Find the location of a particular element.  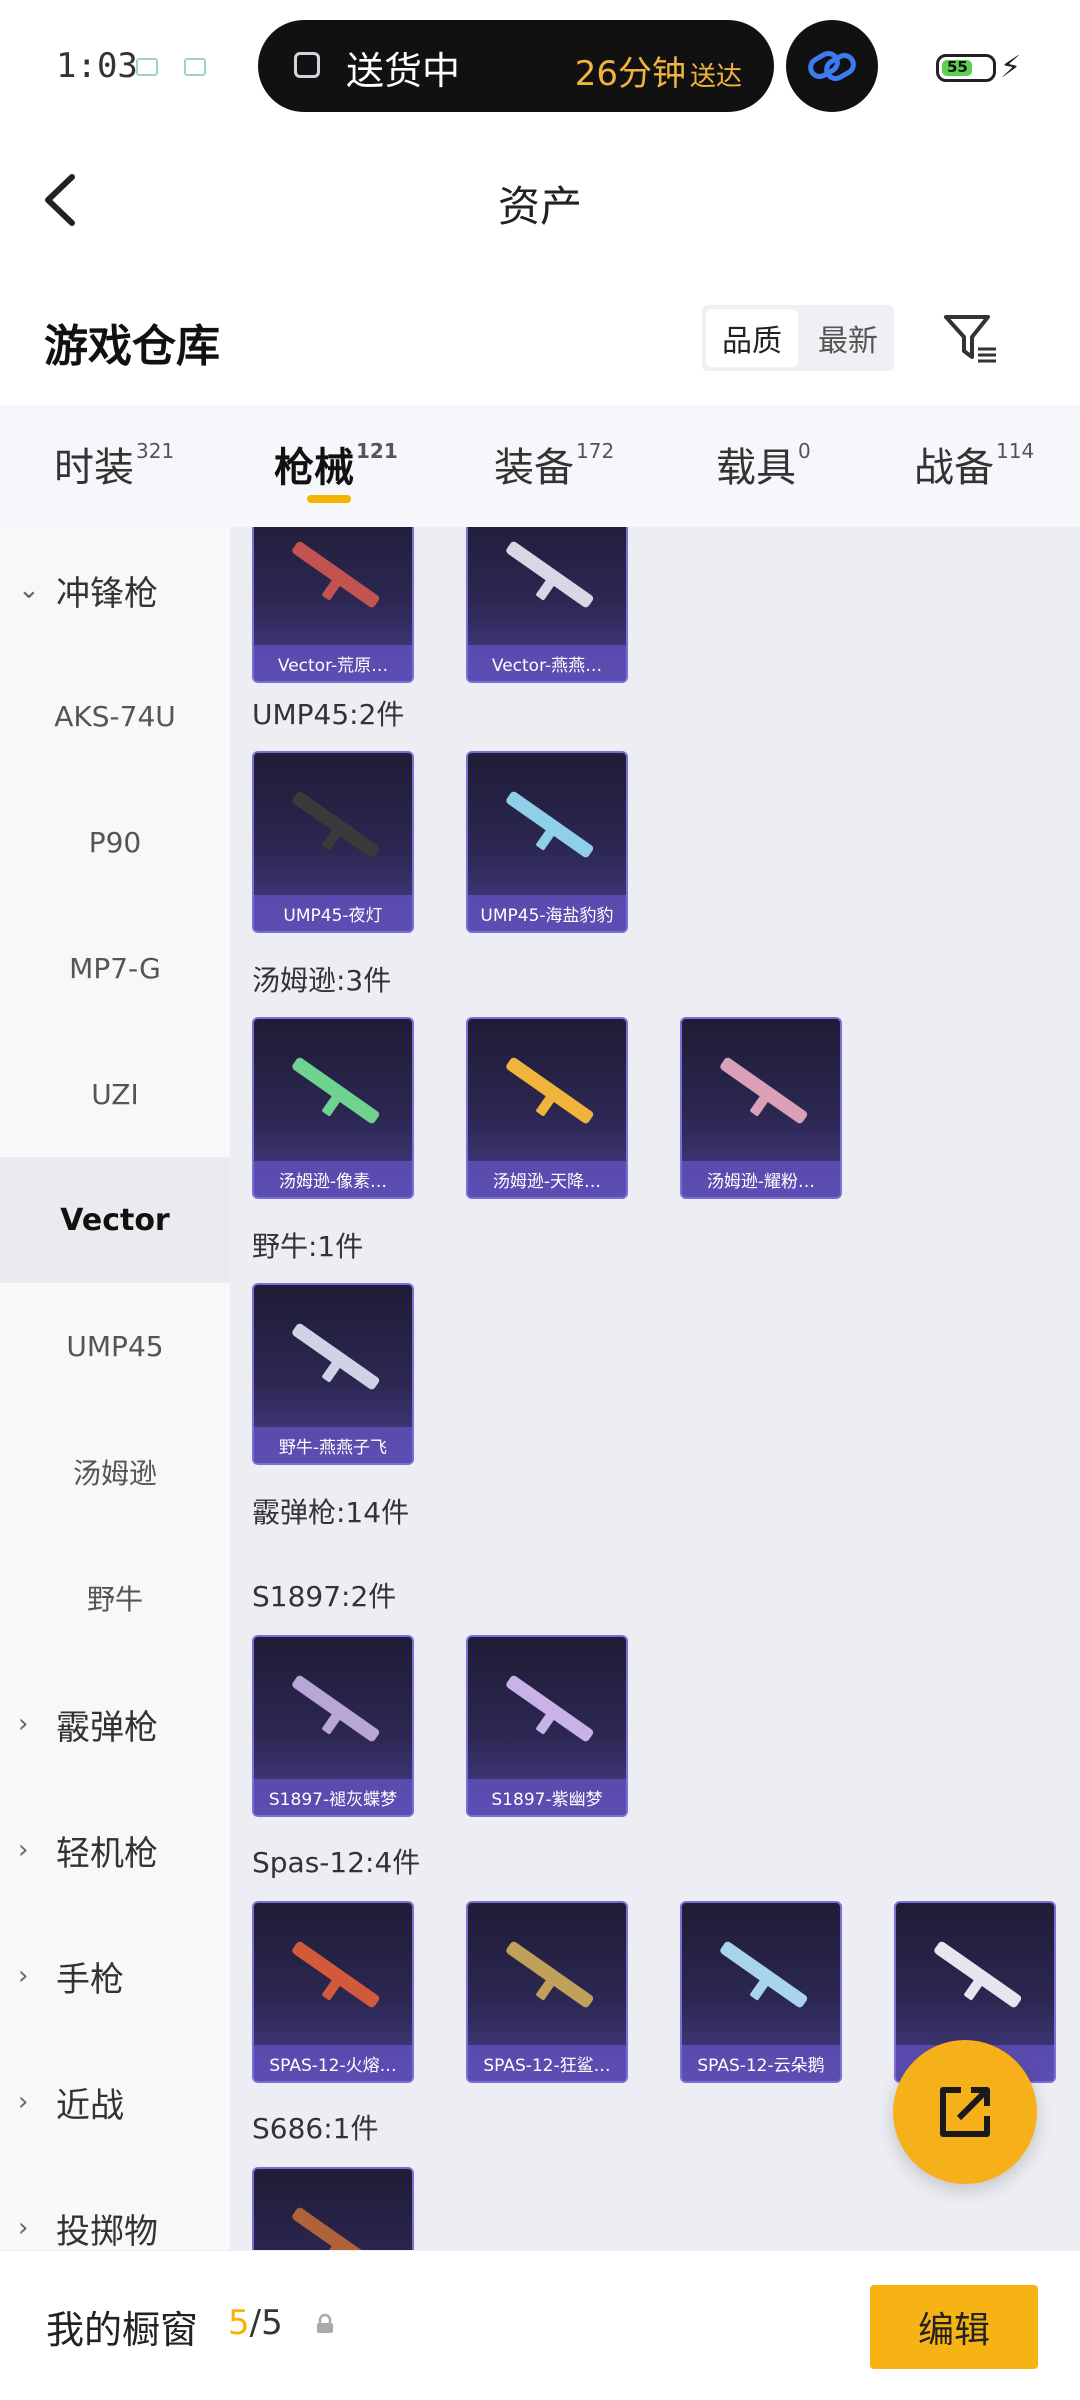

edit-button: 编辑 is located at coordinates (954, 2327).